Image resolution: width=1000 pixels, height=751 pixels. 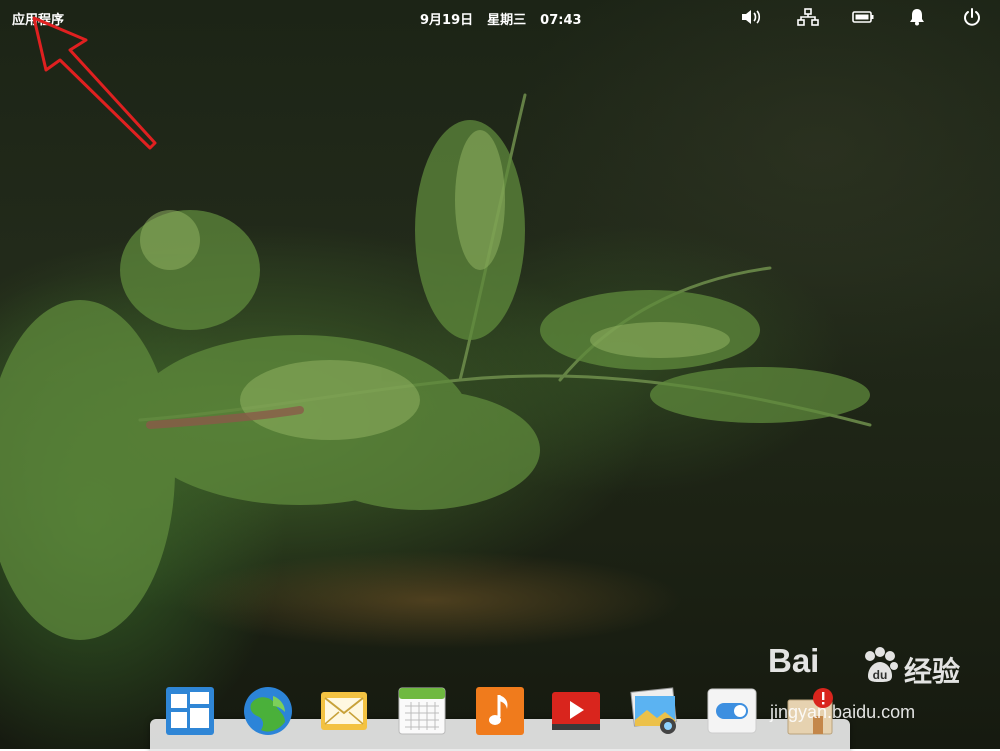 What do you see at coordinates (268, 711) in the screenshot?
I see `web-browser-icon` at bounding box center [268, 711].